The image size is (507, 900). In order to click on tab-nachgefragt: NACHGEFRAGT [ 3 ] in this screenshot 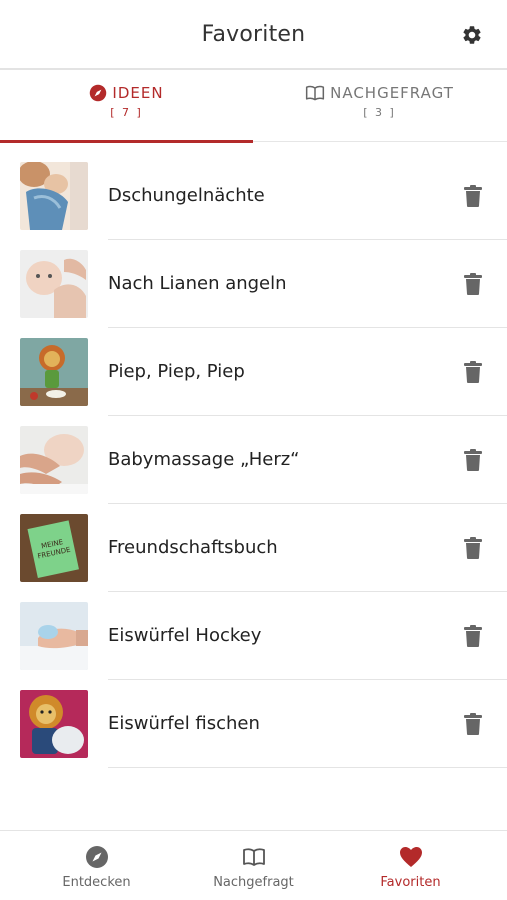, I will do `click(379, 107)`.